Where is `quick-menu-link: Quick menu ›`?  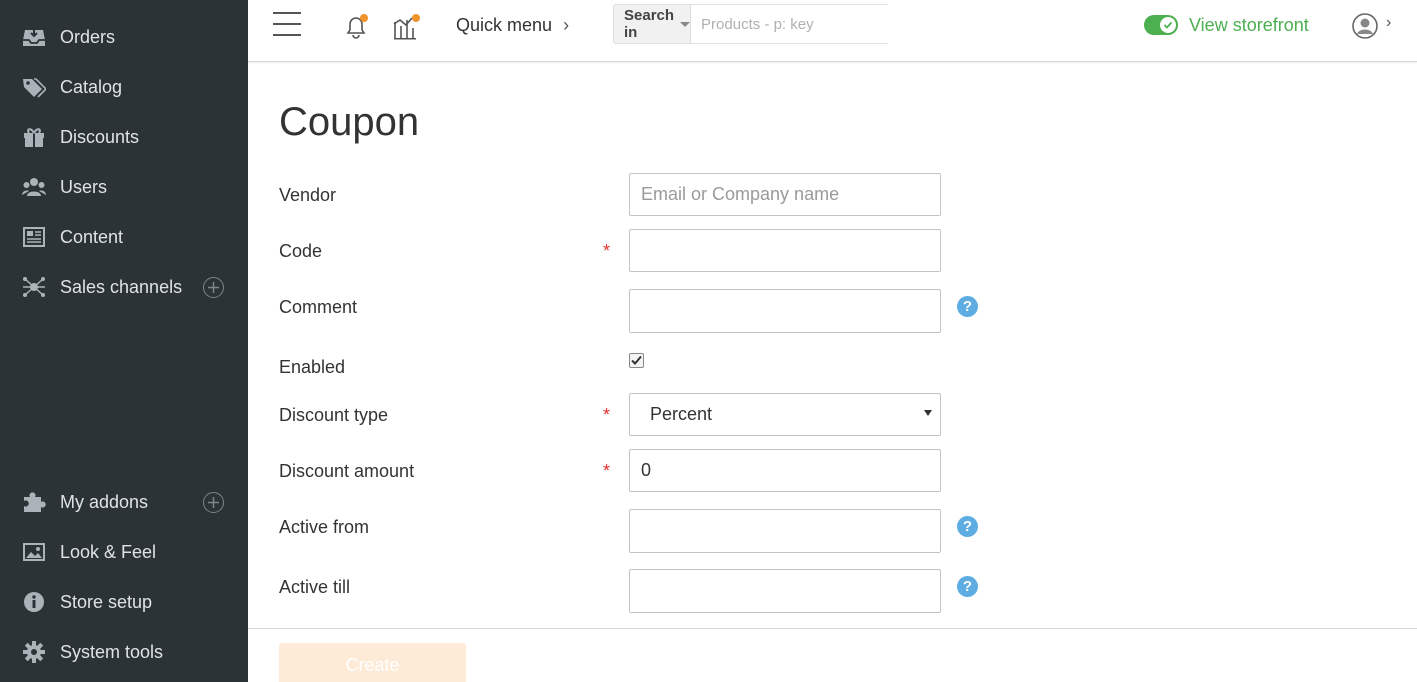
quick-menu-link: Quick menu › is located at coordinates (512, 25).